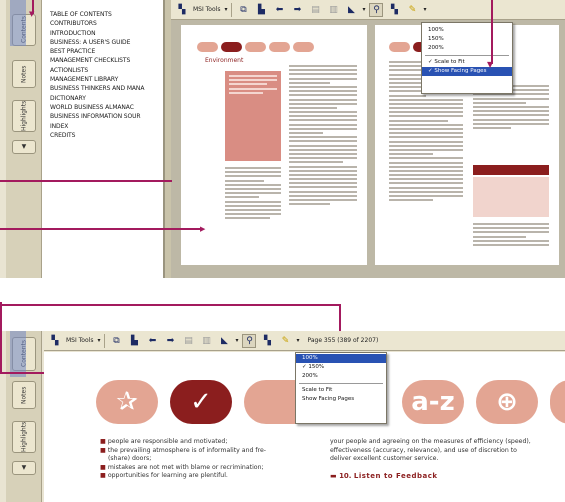 The height and width of the screenshot is (502, 565). What do you see at coordinates (224, 60) in the screenshot?
I see `page-heading: Environment` at bounding box center [224, 60].